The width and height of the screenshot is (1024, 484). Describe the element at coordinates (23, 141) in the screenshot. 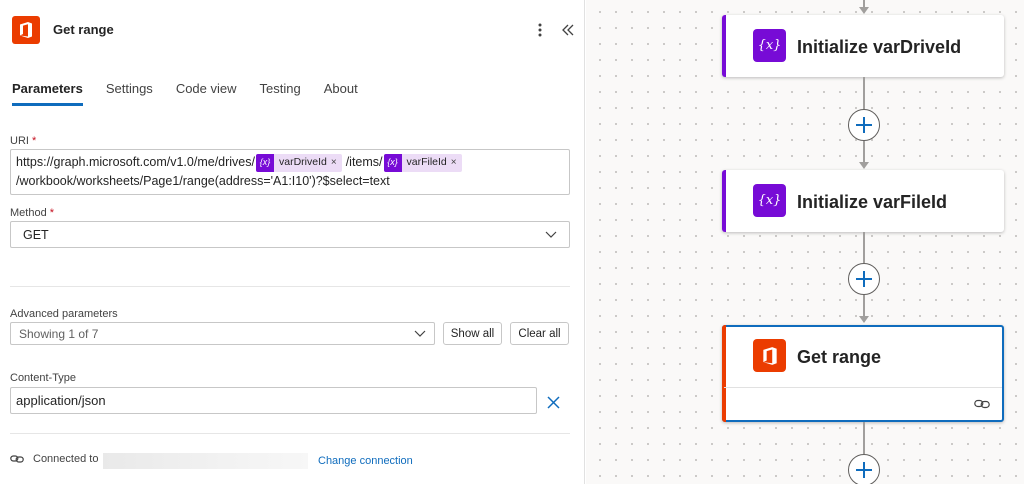

I see `uri-label: URI *` at that location.